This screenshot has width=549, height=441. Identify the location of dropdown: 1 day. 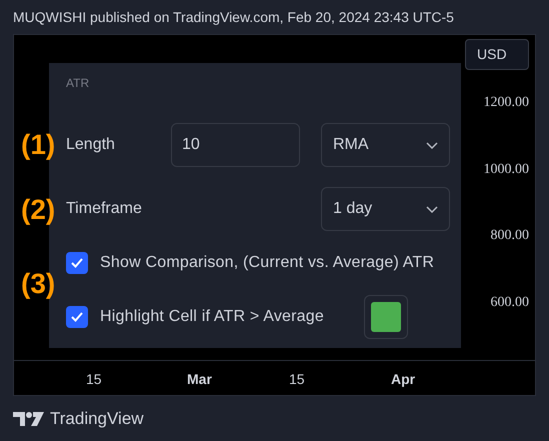
(385, 209).